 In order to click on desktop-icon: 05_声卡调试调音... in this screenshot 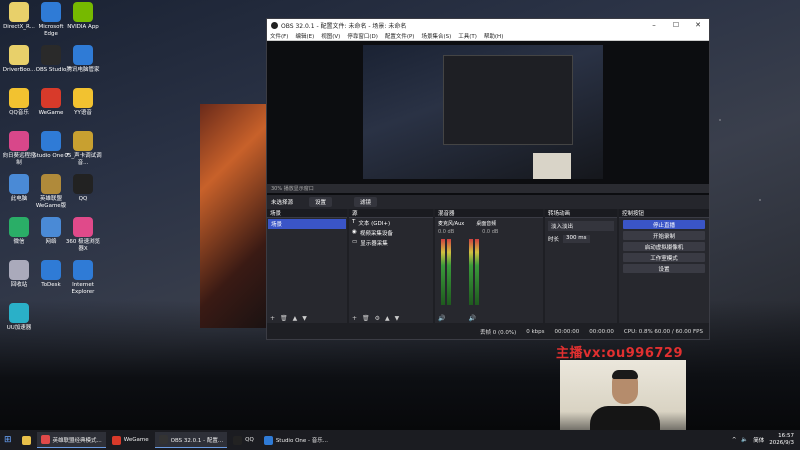, I will do `click(83, 148)`.